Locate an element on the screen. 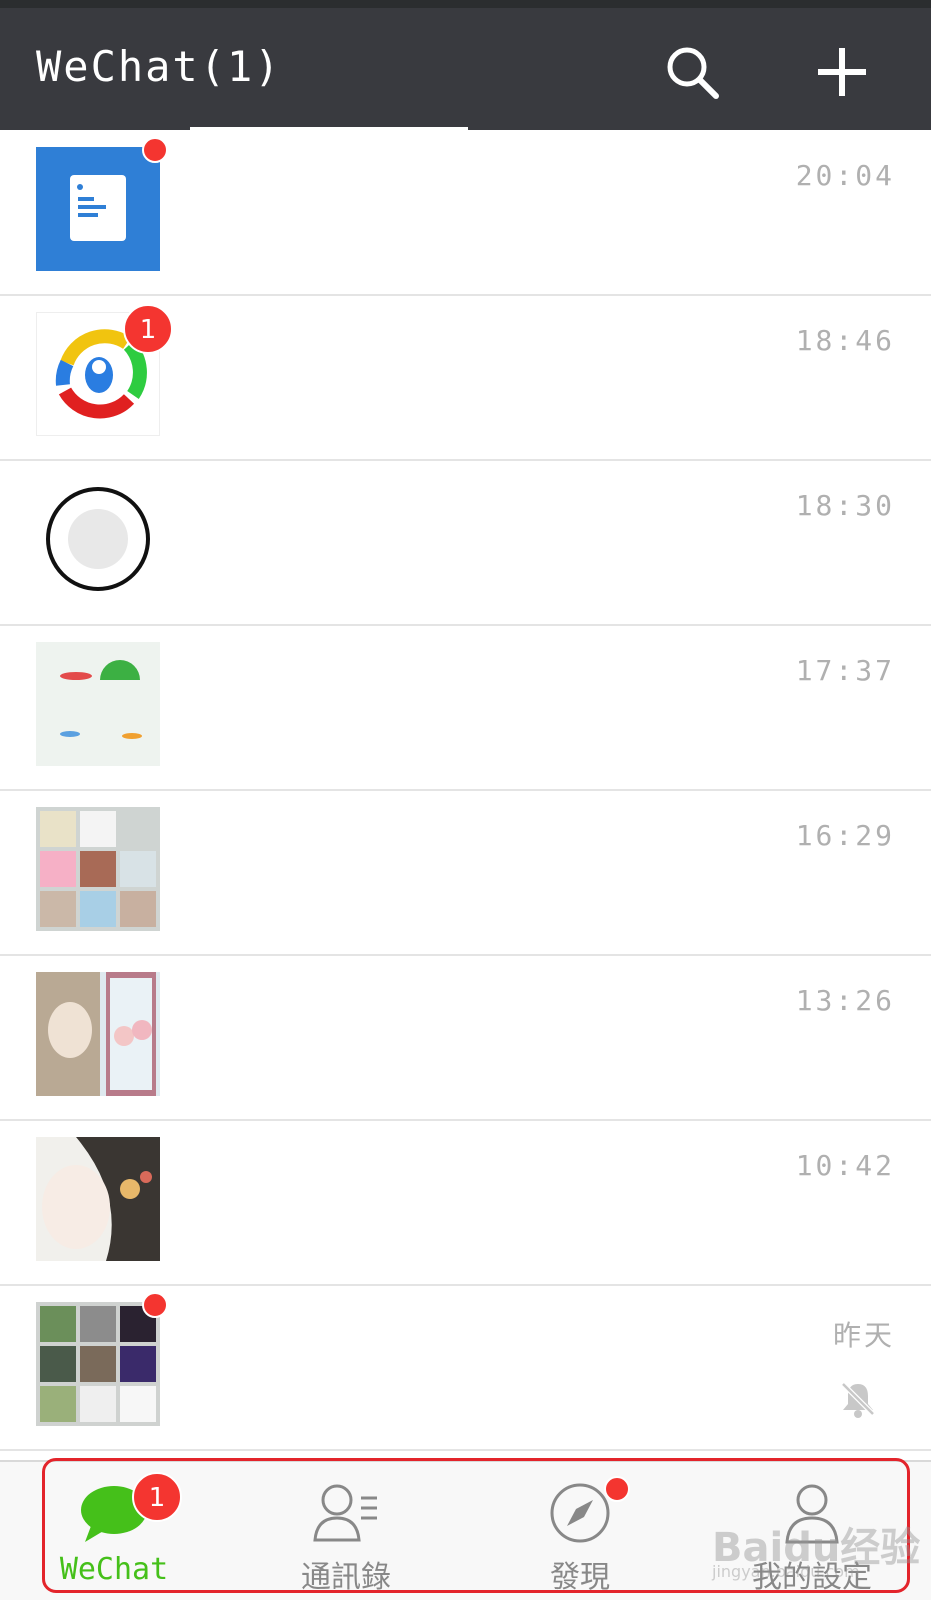  plus-icon is located at coordinates (842, 72).